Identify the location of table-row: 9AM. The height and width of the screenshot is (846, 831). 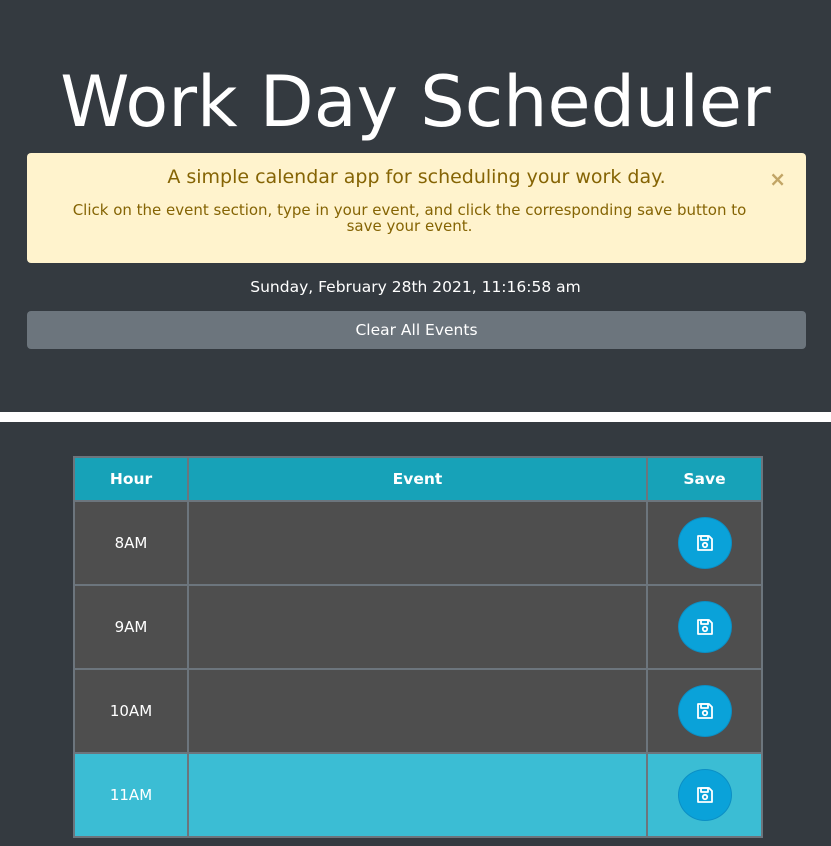
(418, 627).